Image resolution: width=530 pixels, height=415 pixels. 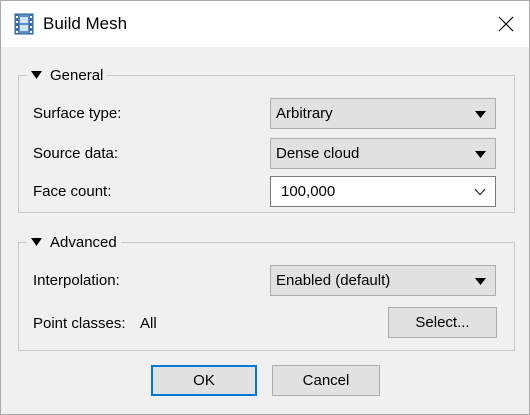 What do you see at coordinates (77, 75) in the screenshot?
I see `general-legend-label: General` at bounding box center [77, 75].